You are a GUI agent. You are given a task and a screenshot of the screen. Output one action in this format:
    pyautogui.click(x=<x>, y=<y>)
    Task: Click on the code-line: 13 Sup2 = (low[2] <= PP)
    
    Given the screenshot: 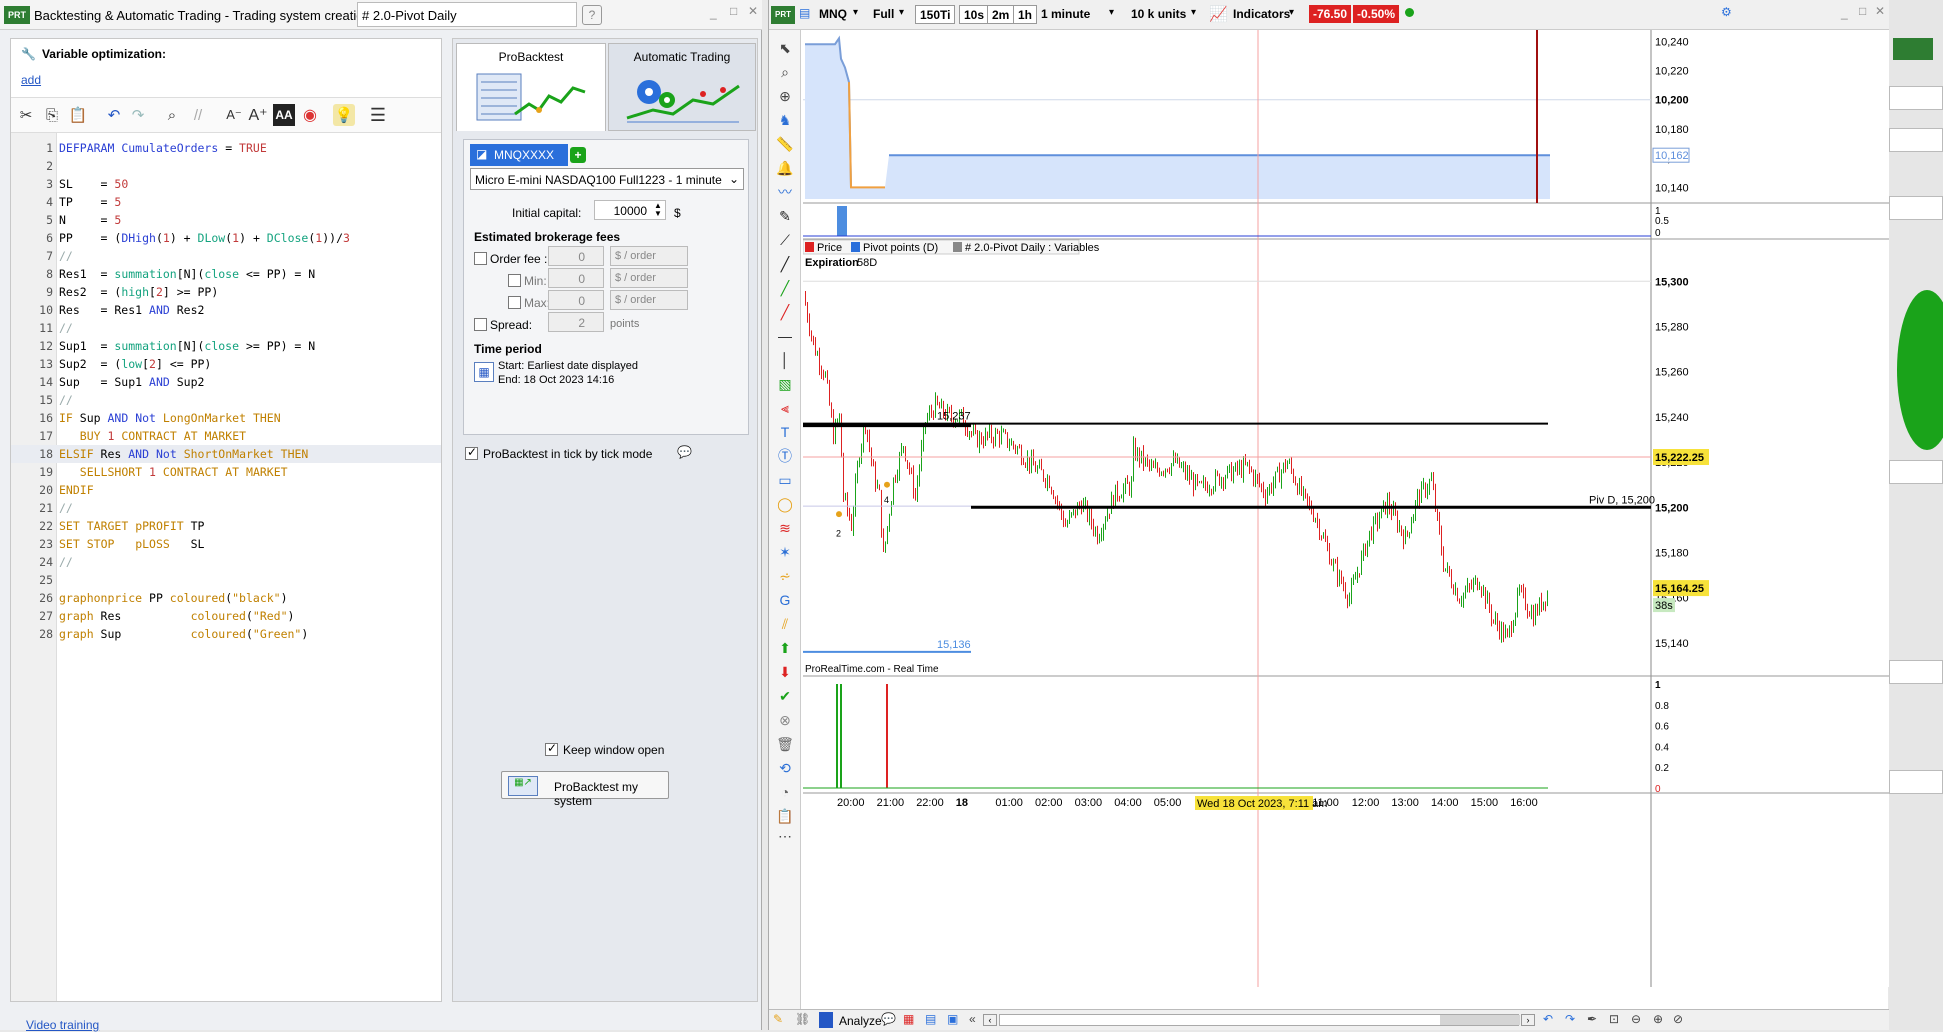 What is the action you would take?
    pyautogui.click(x=226, y=364)
    